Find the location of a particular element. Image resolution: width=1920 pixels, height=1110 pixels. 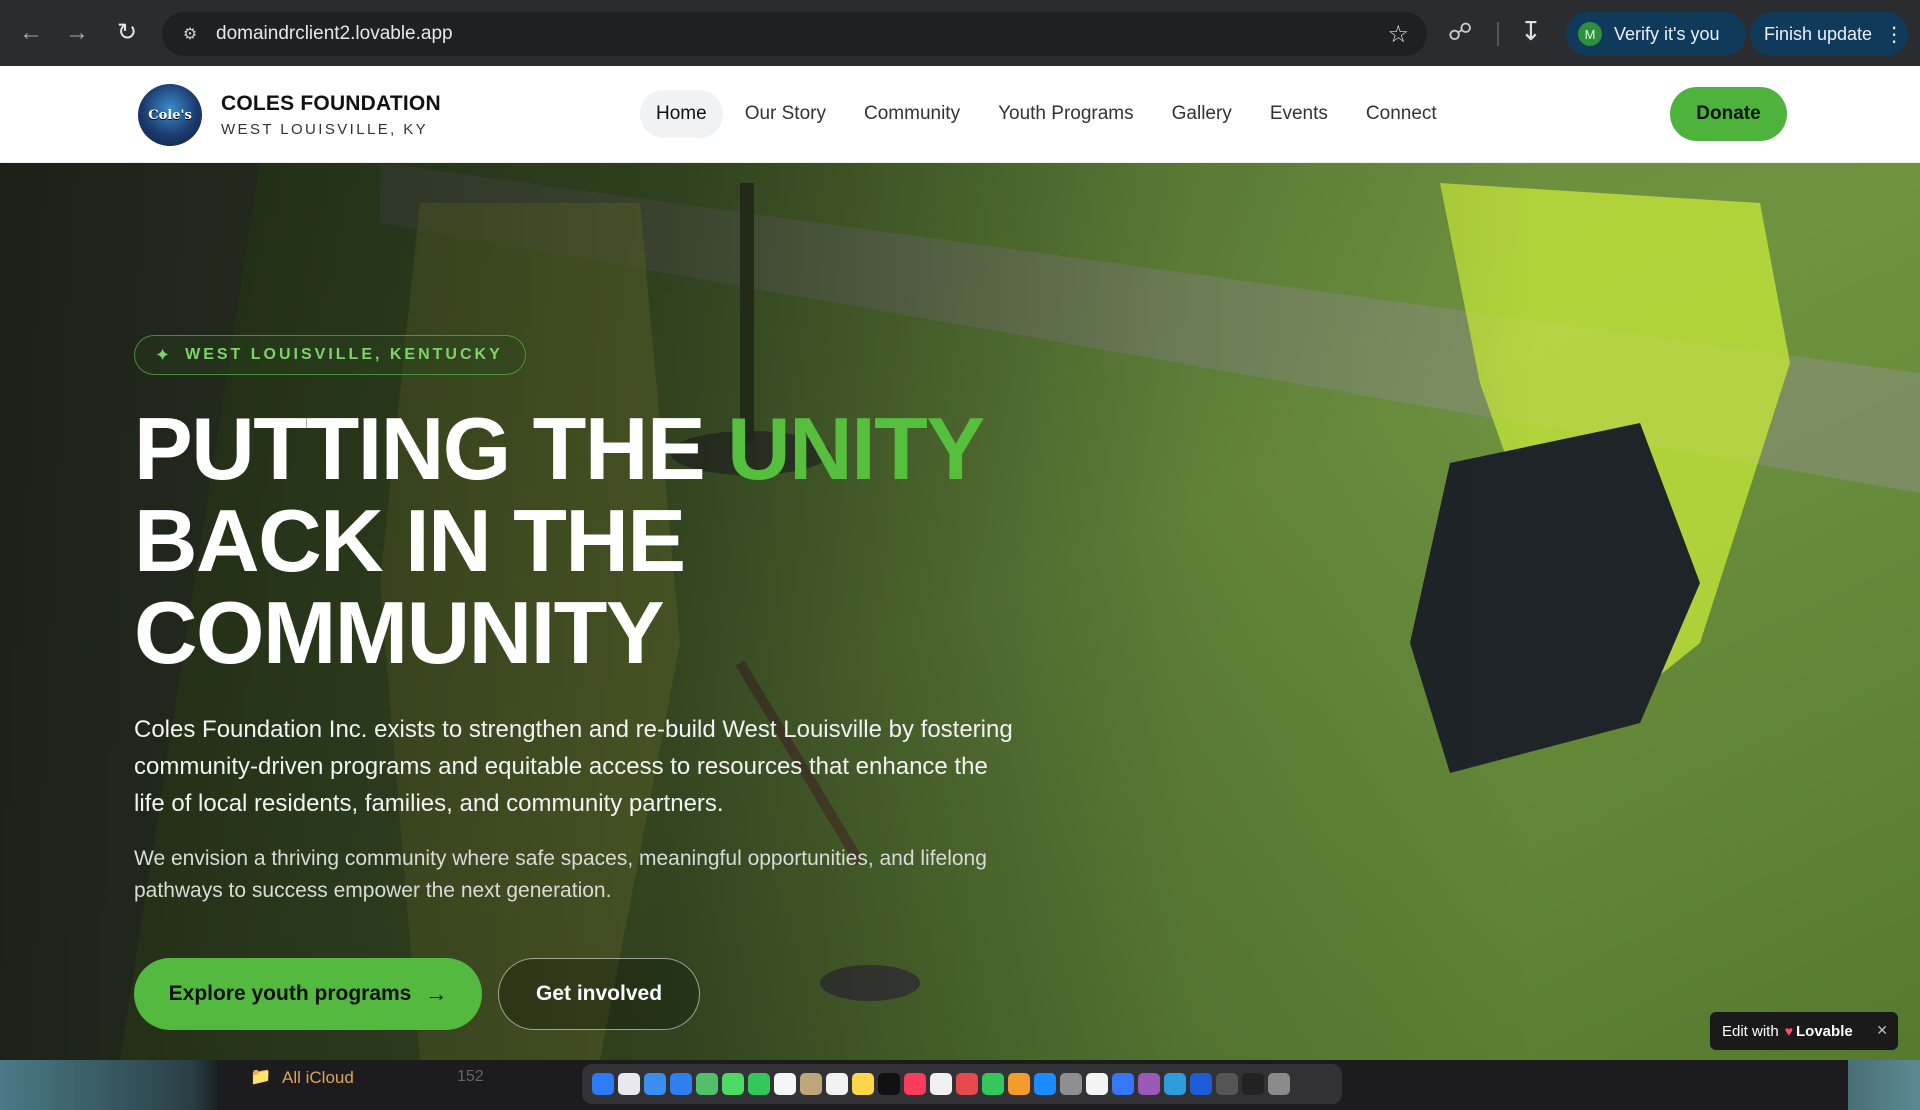

address-bar: ⚙ domaindrclient2.lovable.app ☆ is located at coordinates (794, 34).